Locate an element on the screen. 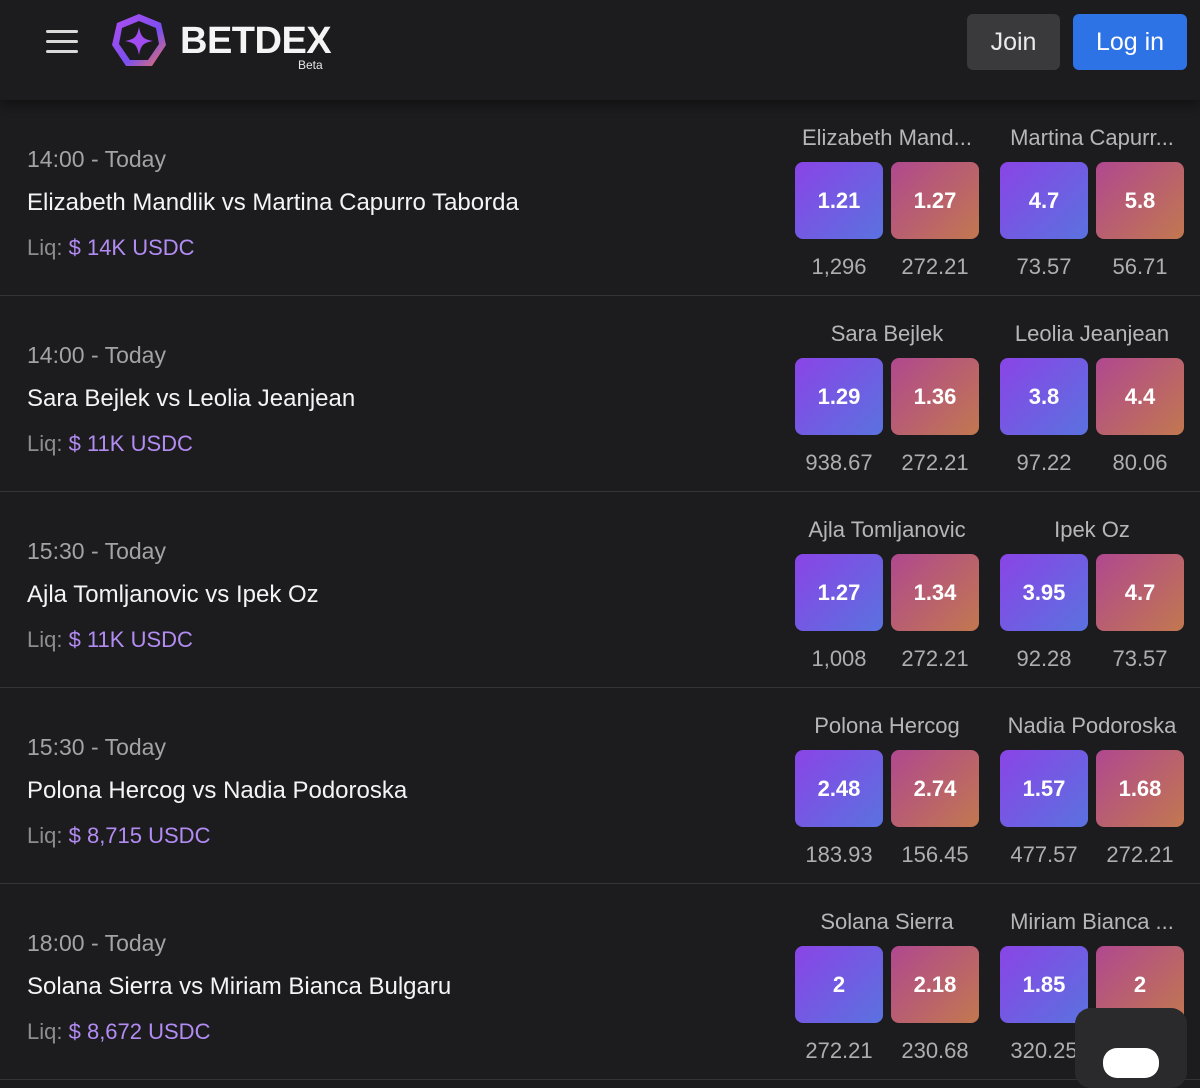  lay-odds-button: 2.74 is located at coordinates (935, 788).